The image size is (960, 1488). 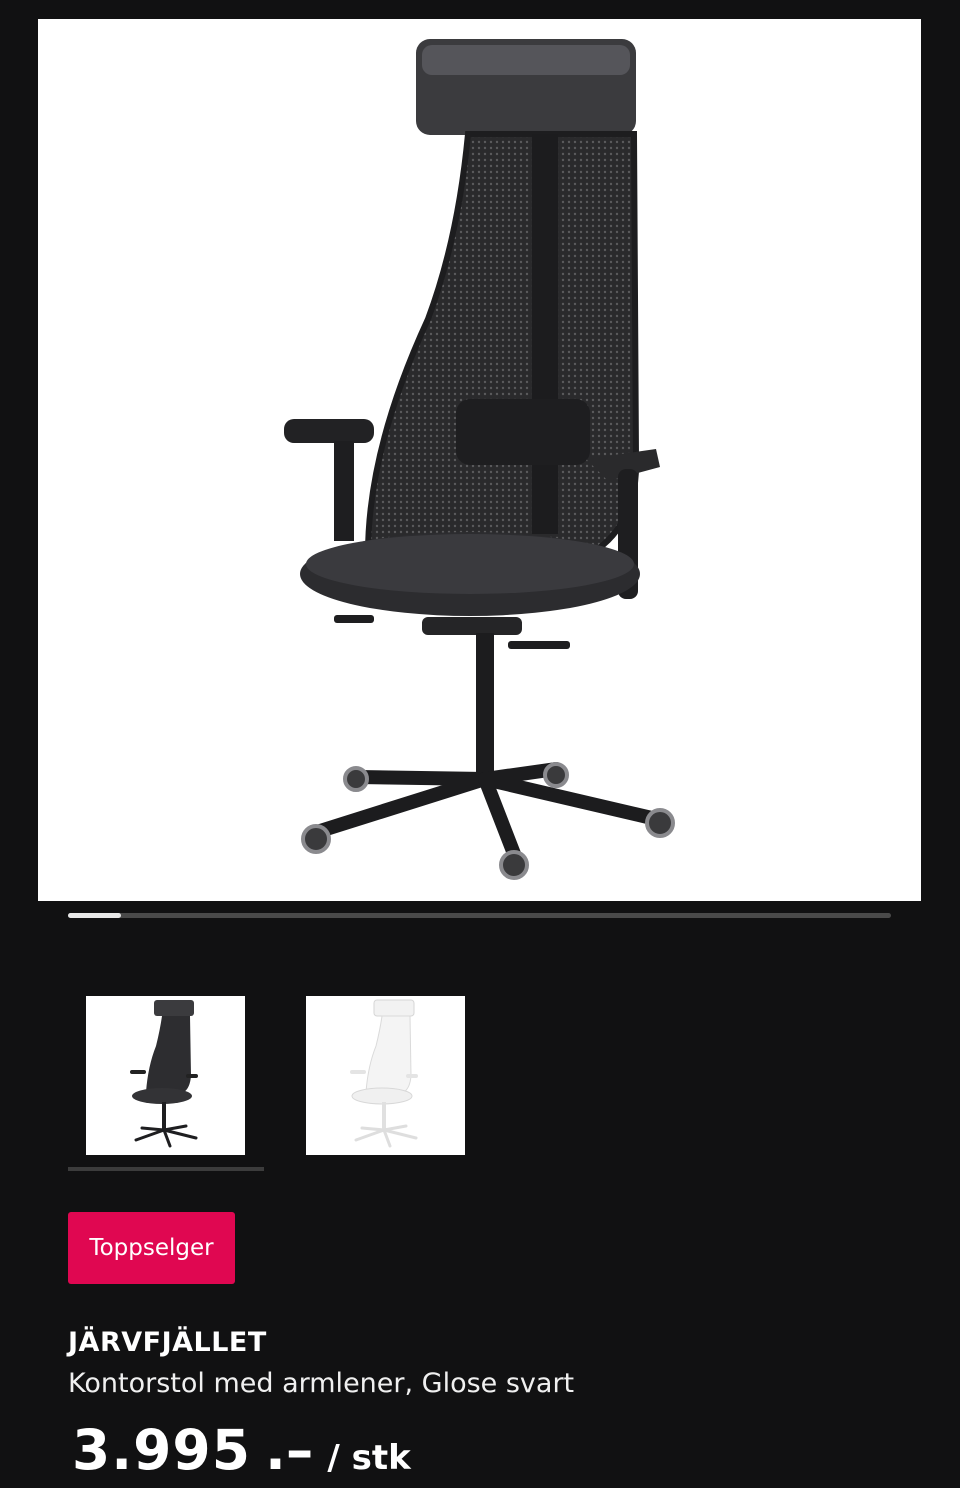 I want to click on thumbnail-selected-indicator, so click(x=166, y=1169).